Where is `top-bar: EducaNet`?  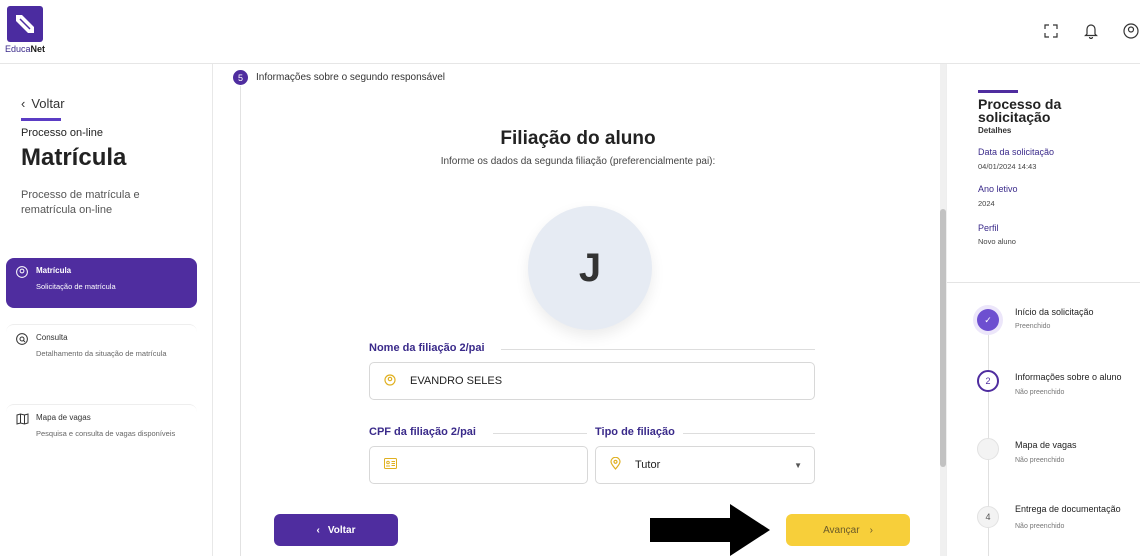 top-bar: EducaNet is located at coordinates (570, 32).